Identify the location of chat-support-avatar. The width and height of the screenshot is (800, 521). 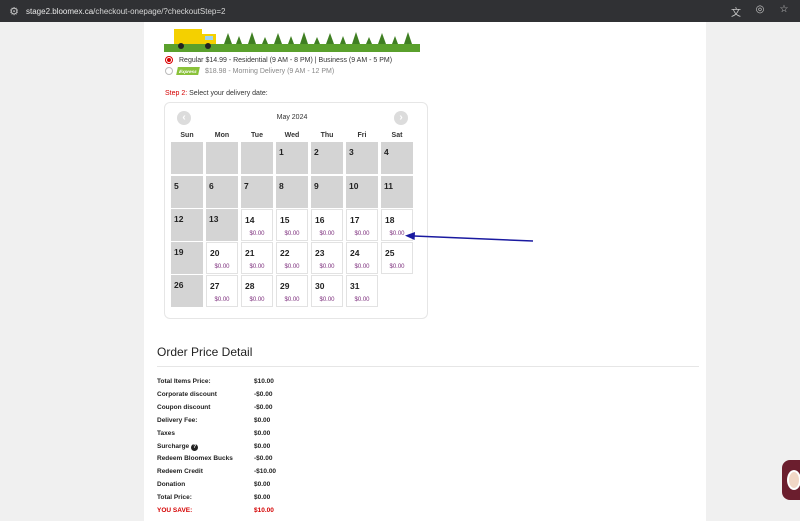
(791, 480).